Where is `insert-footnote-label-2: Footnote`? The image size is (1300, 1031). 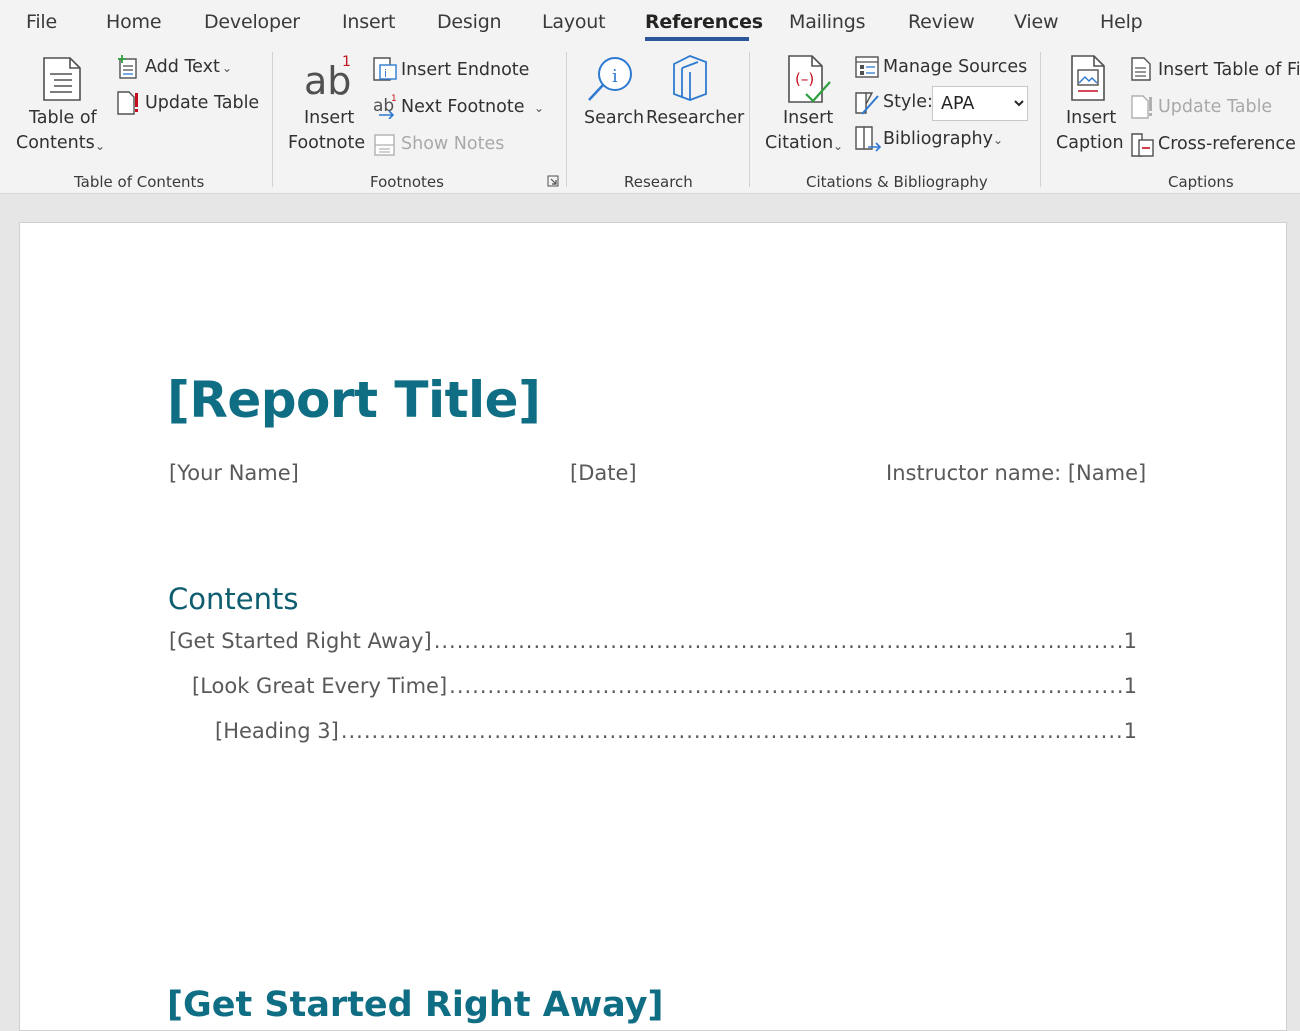
insert-footnote-label-2: Footnote is located at coordinates (327, 143).